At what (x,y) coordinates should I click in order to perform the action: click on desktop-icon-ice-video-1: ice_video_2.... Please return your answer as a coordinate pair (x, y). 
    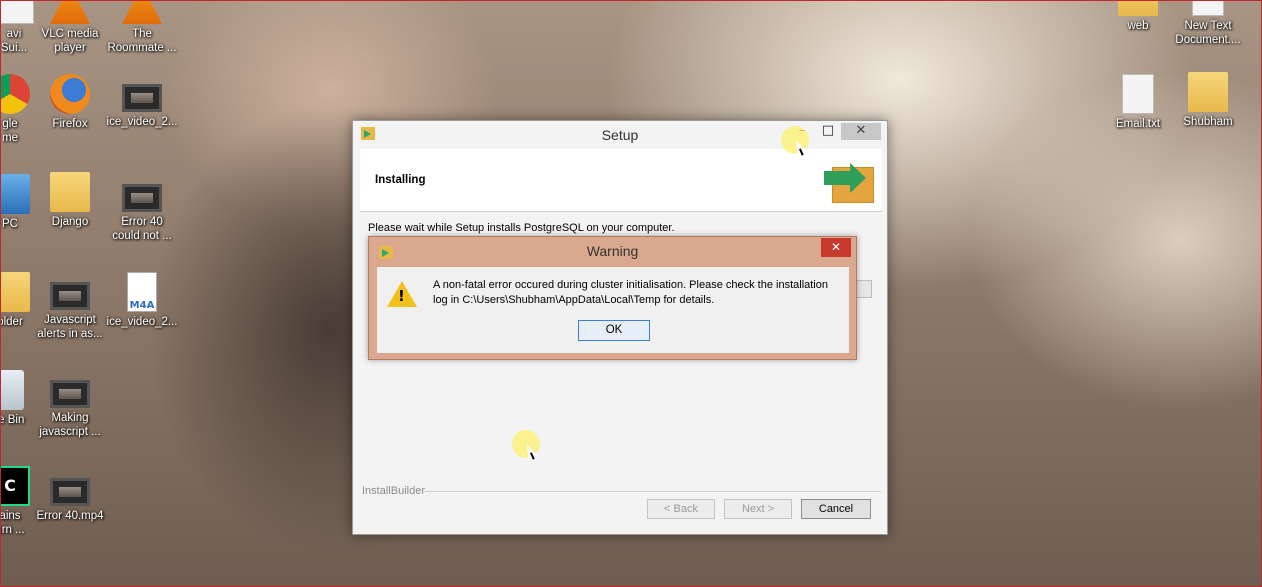
    Looking at the image, I should click on (142, 106).